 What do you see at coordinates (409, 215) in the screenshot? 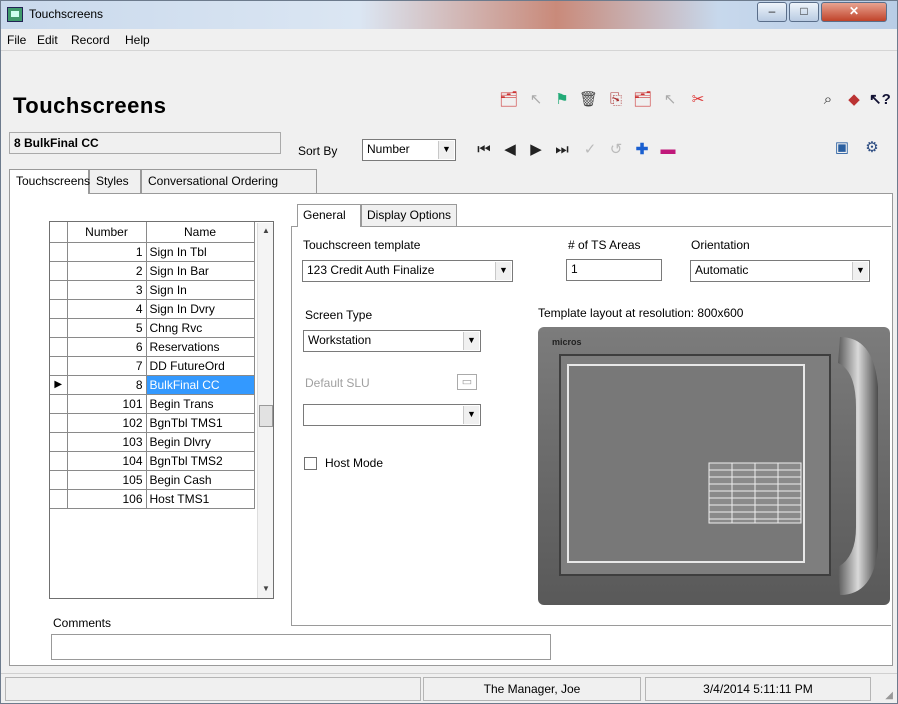
I see `tab-display-options: Display Options` at bounding box center [409, 215].